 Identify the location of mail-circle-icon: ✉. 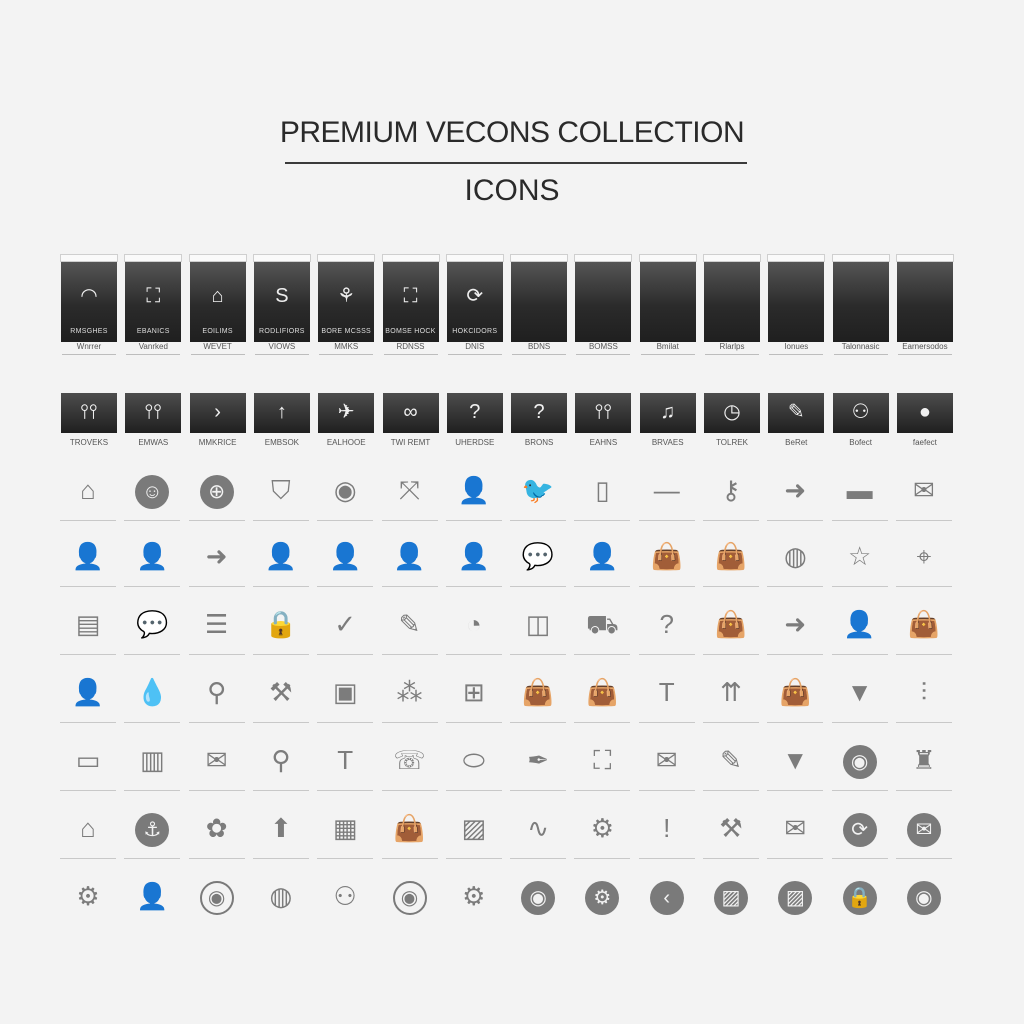
(924, 828).